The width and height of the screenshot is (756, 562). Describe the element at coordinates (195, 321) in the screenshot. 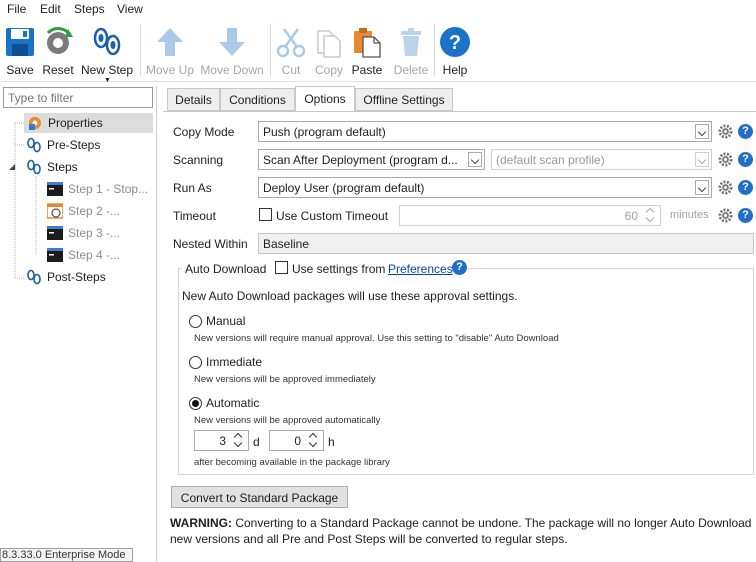

I see `manual-radio` at that location.